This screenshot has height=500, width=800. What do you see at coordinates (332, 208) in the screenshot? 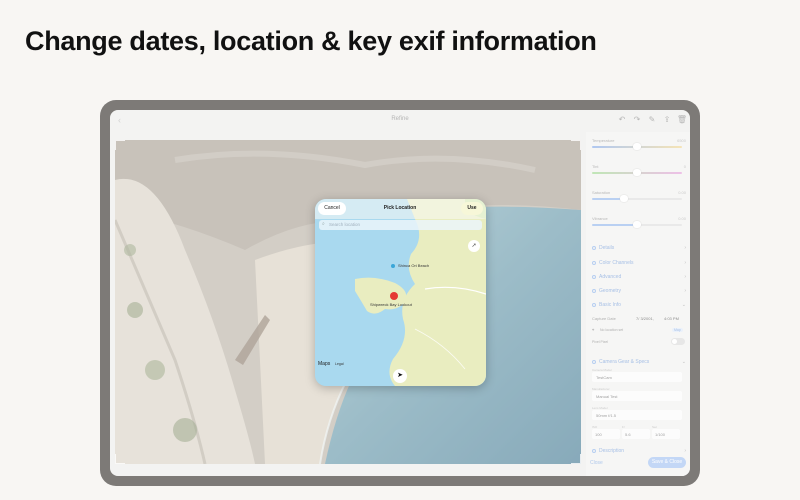
I see `cancel-button: Cancel` at bounding box center [332, 208].